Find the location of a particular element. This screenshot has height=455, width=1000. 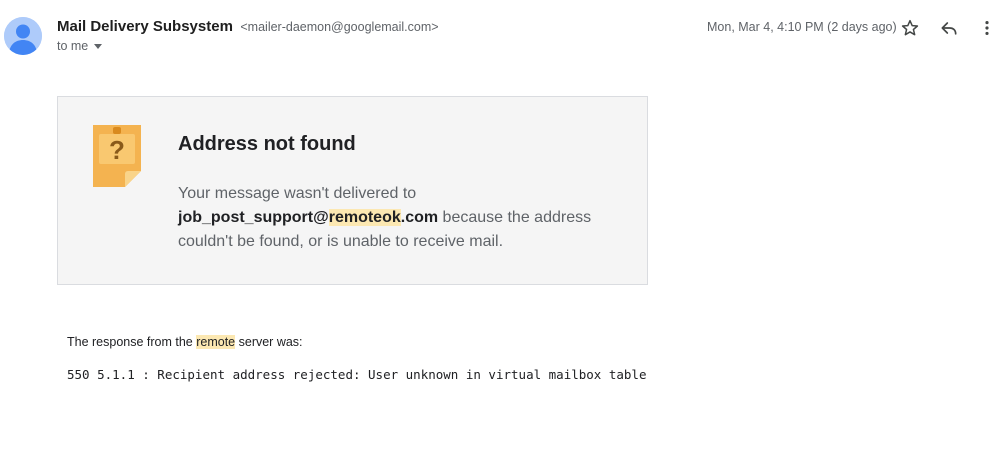

sender-name: Mail Delivery Subsystem is located at coordinates (145, 26).